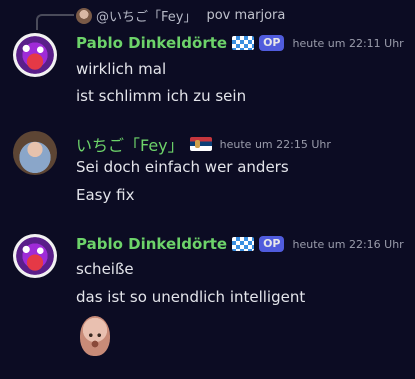  I want to click on message-header: いちご「Fey」 heute um 22:15 Uhr, so click(203, 144).